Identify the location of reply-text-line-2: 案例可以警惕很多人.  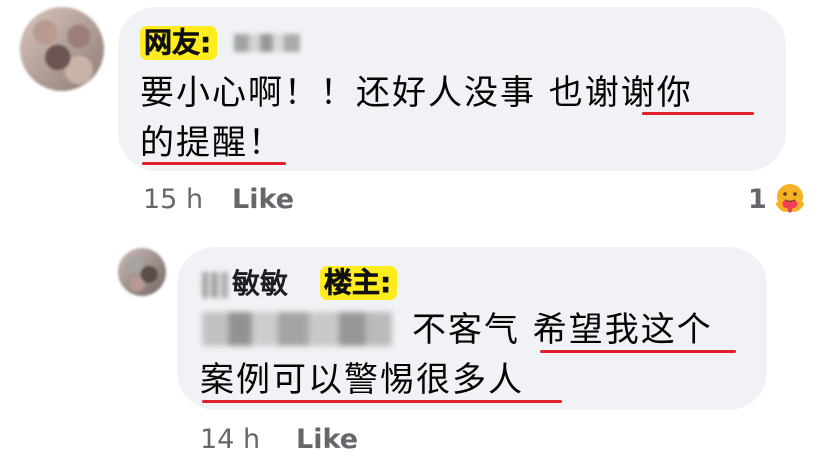
(362, 380).